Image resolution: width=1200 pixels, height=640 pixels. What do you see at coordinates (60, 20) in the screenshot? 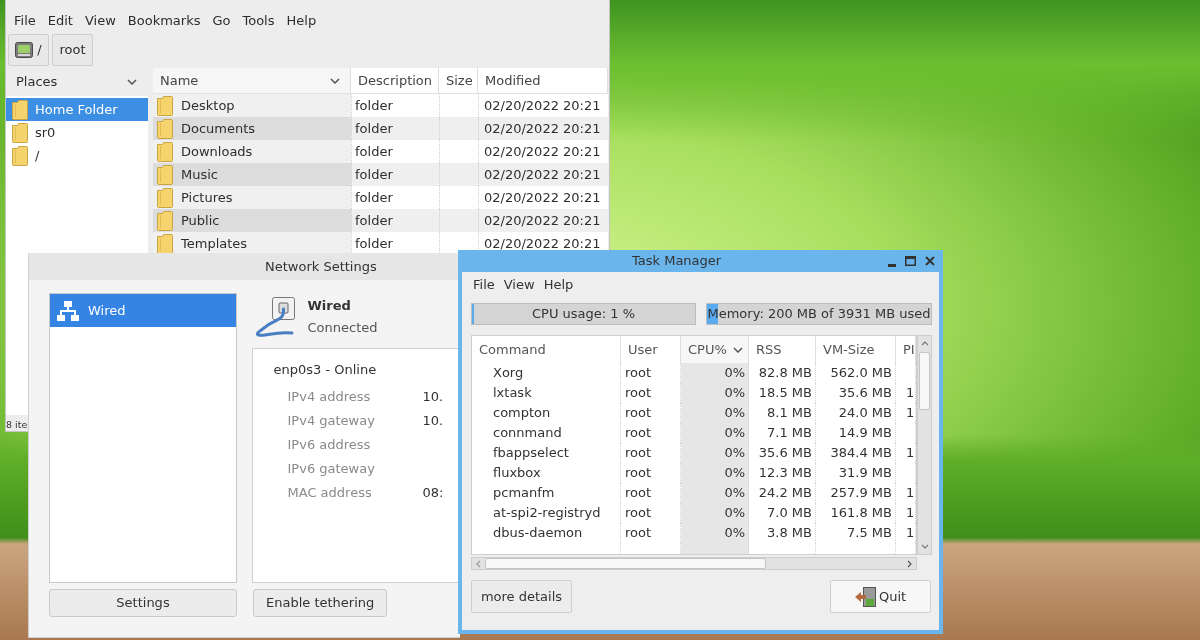
I see `menu-item: Edit` at bounding box center [60, 20].